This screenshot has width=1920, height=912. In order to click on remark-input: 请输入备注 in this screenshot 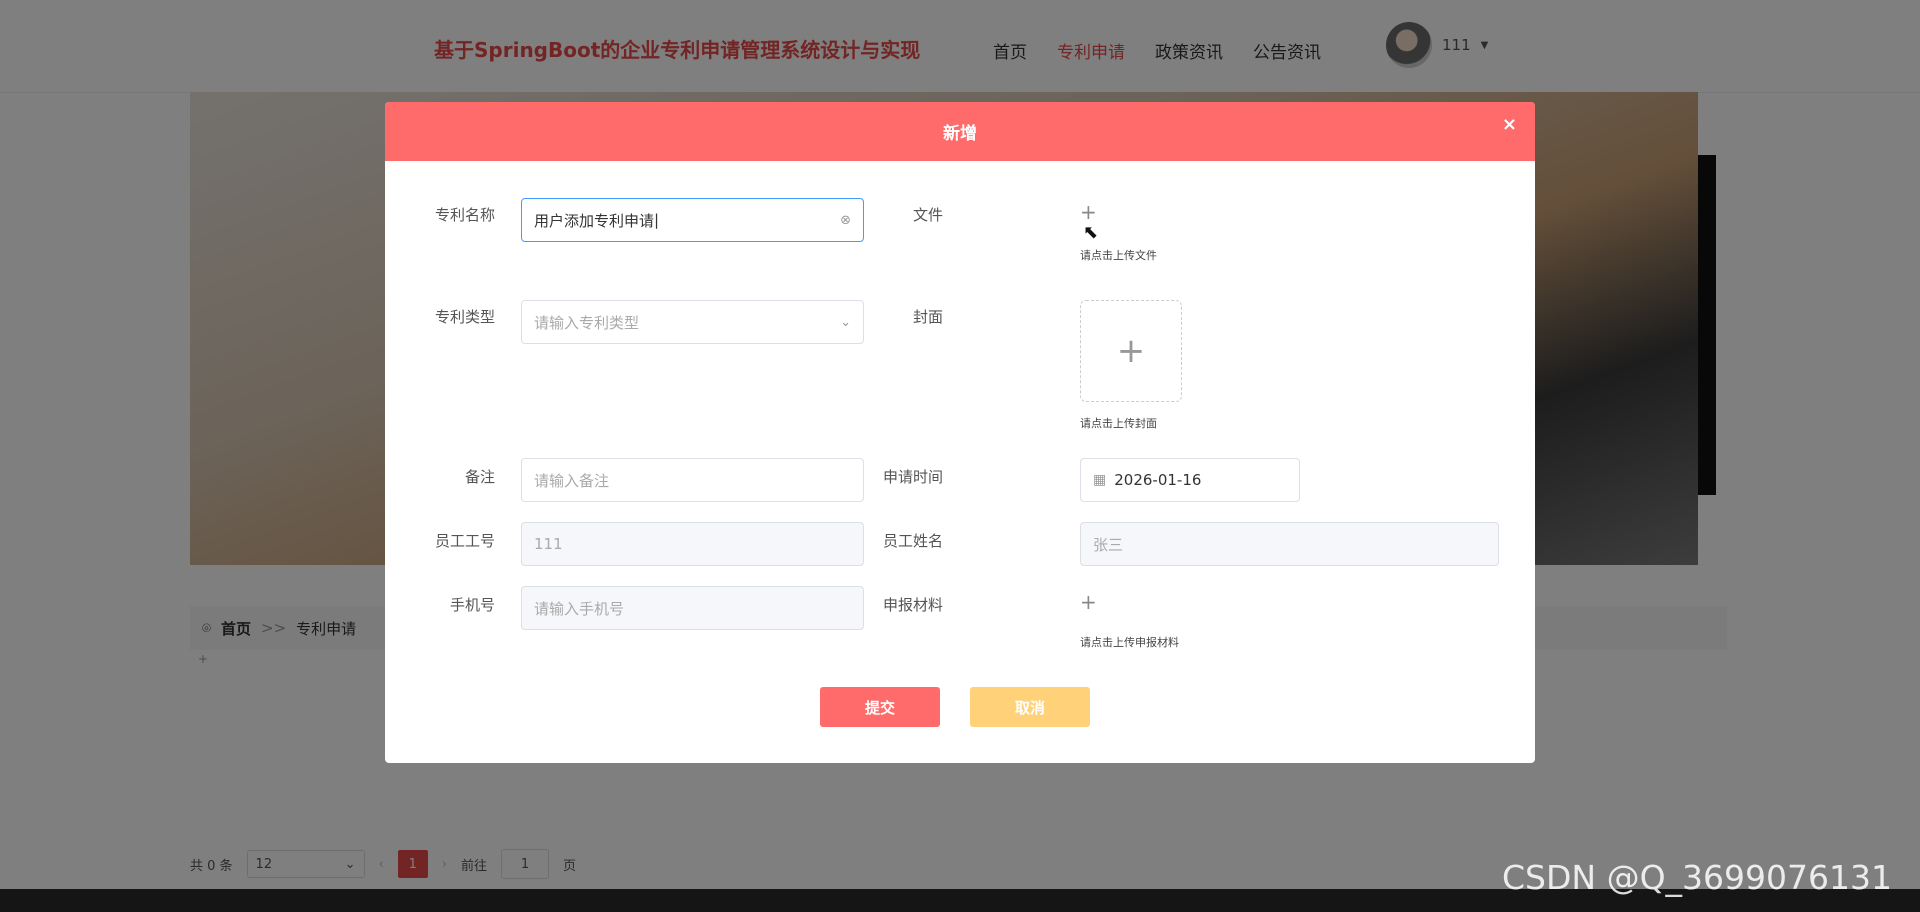, I will do `click(692, 480)`.